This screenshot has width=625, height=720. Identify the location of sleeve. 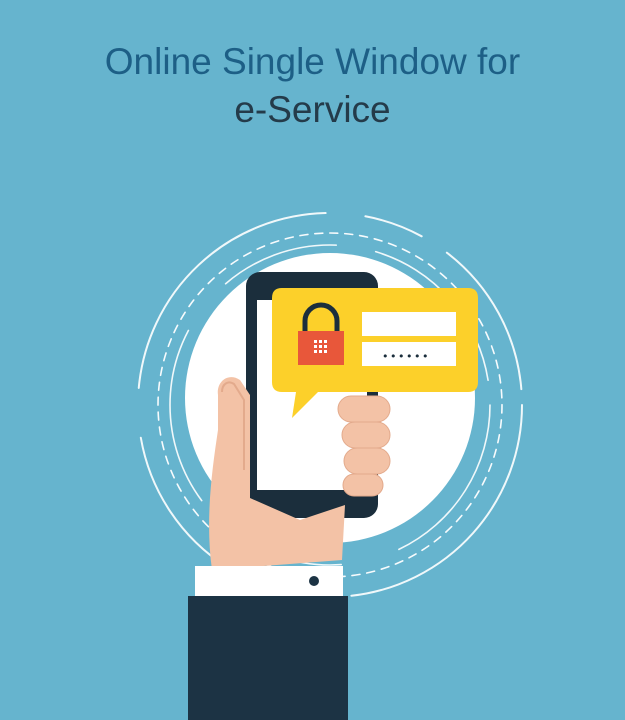
(268, 658).